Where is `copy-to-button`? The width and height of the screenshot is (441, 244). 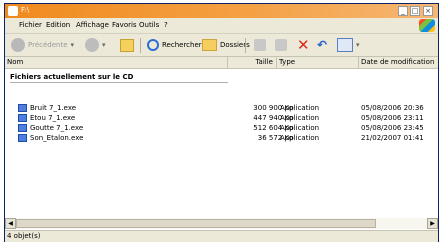 copy-to-button is located at coordinates (281, 45).